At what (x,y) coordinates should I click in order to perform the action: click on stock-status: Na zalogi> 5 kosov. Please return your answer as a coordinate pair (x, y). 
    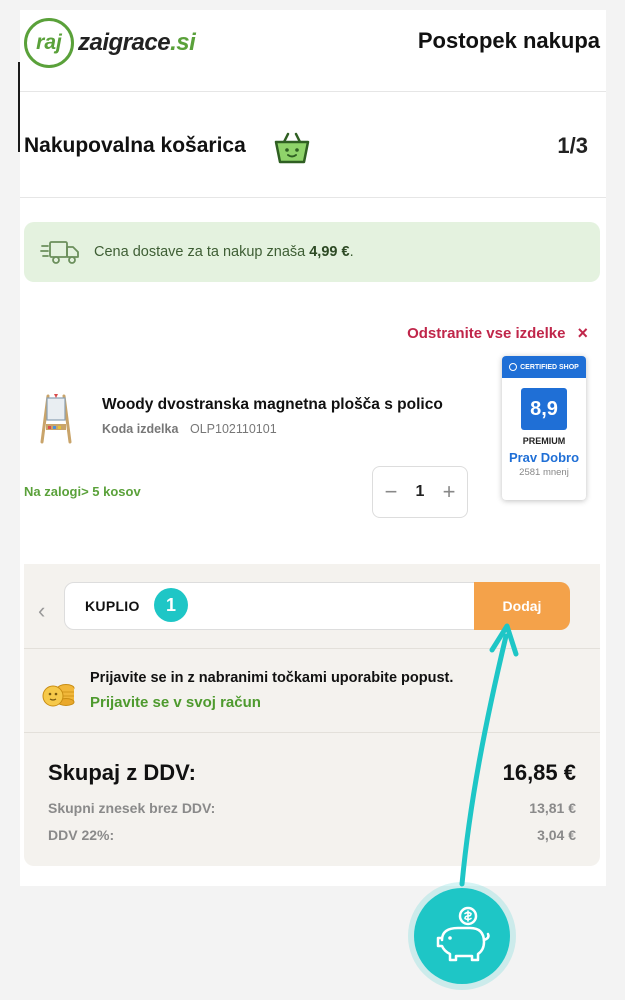
    Looking at the image, I should click on (82, 491).